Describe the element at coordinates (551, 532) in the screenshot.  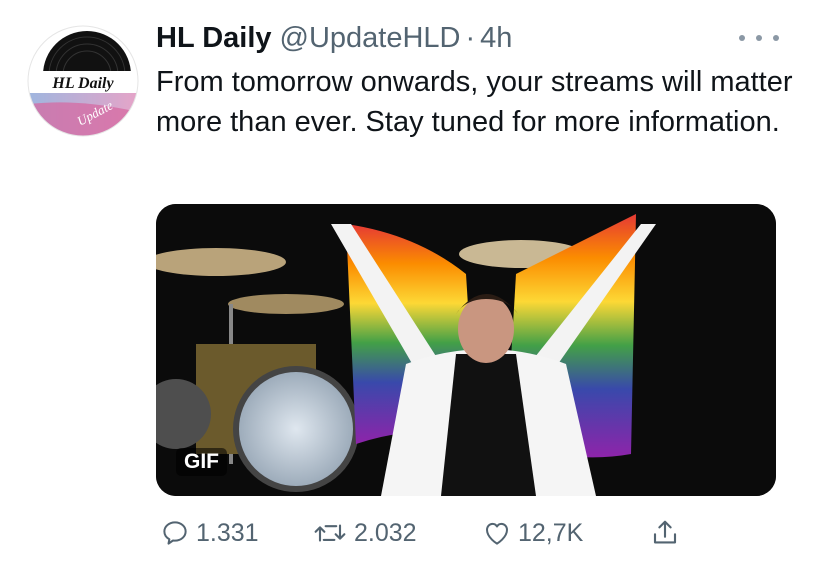
I see `like-count: 12,7K` at that location.